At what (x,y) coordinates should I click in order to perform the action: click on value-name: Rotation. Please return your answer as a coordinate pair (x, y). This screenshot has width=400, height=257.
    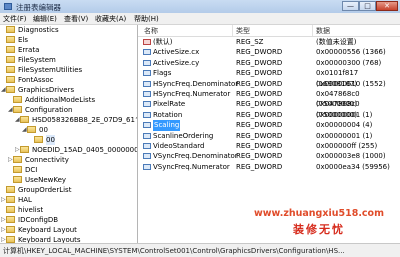
    Looking at the image, I should click on (168, 114).